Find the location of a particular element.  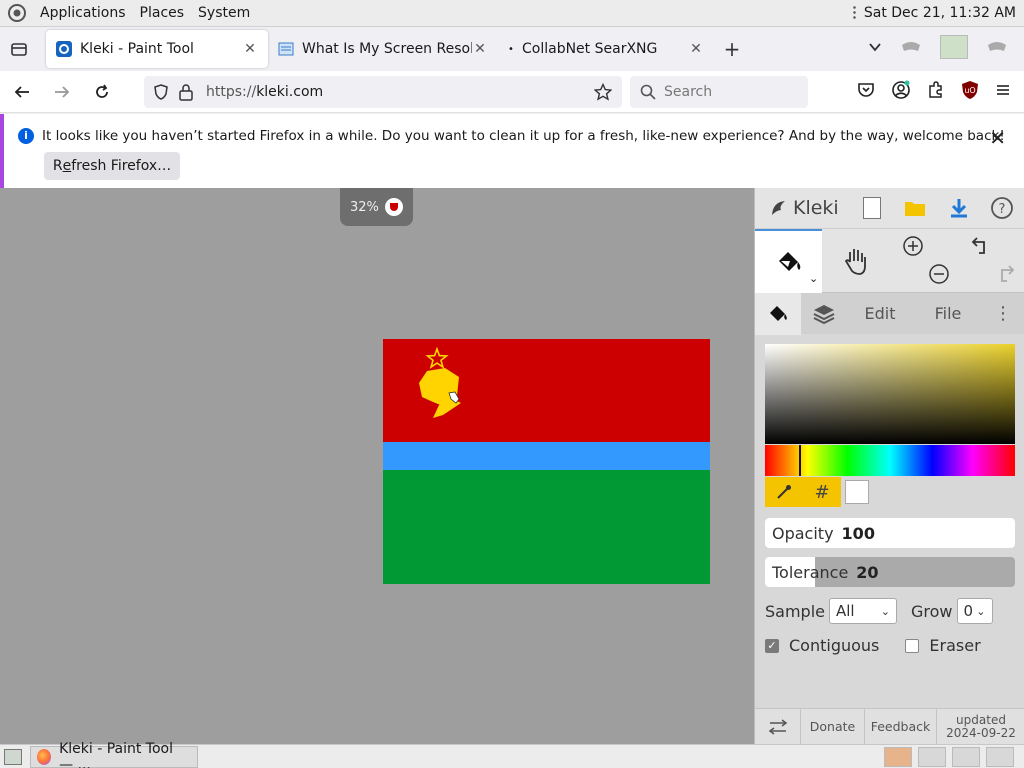

tab-label: CollabNet SearXNG is located at coordinates (590, 49).